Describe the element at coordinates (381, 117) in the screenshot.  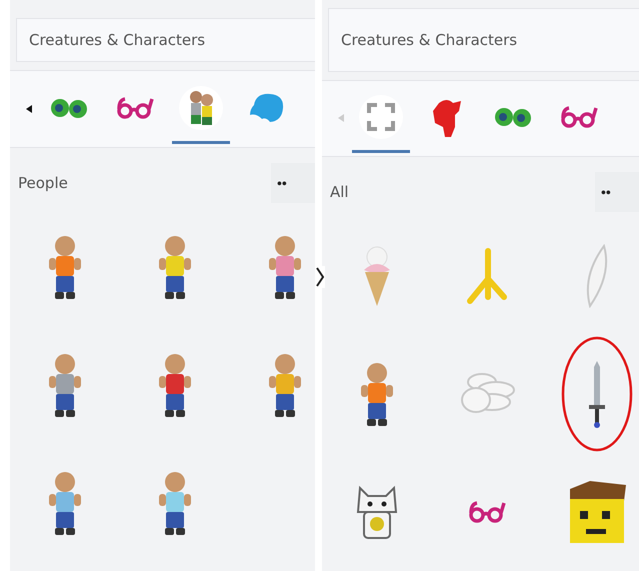
I see `frame-icon` at that location.